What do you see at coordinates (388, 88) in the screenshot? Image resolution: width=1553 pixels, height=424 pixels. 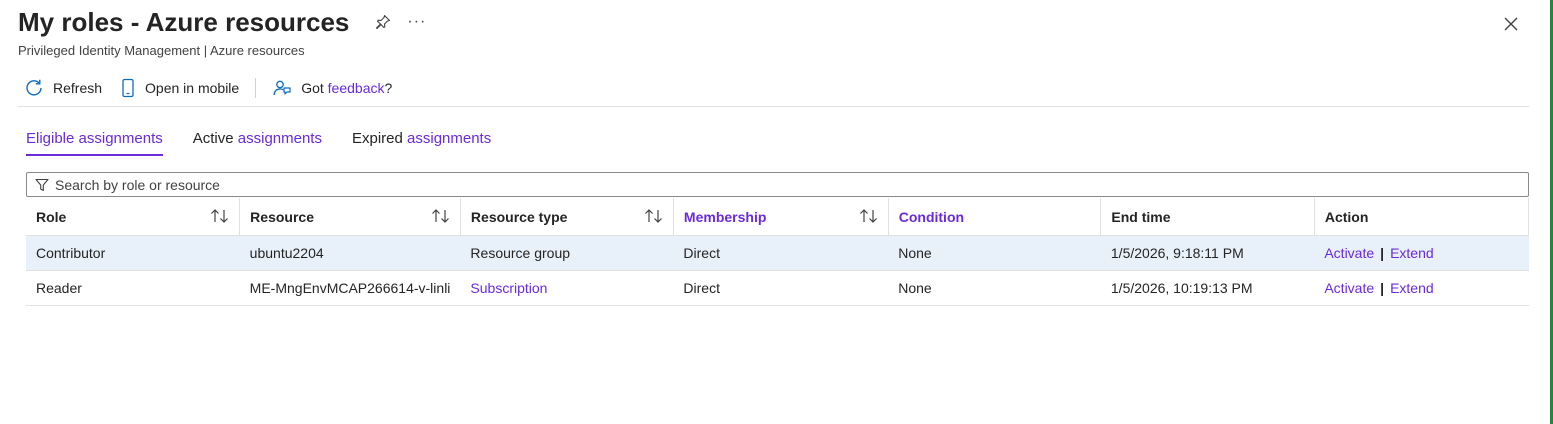 I see `feedback-suffix: ?` at bounding box center [388, 88].